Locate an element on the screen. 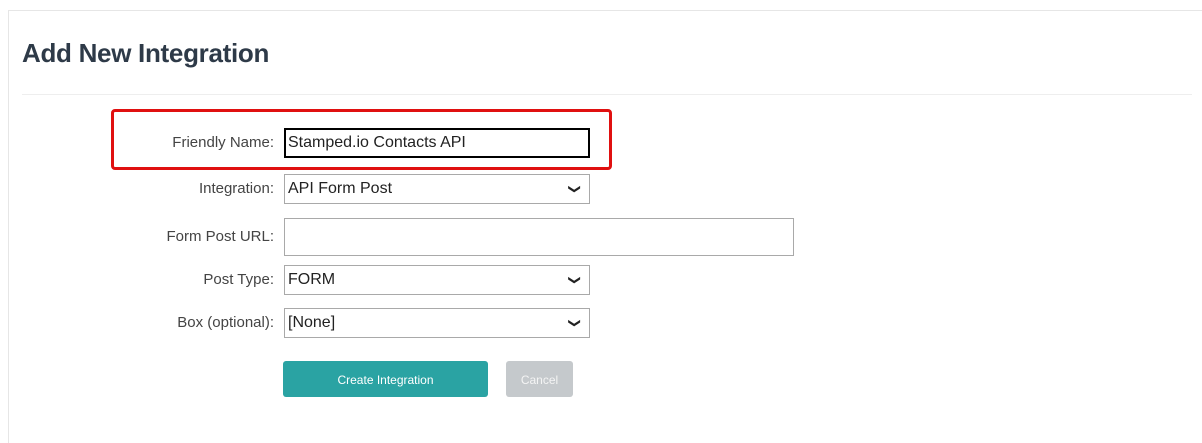 This screenshot has height=443, width=1202. post-type-row: Post Type: FORM ❯ is located at coordinates (450, 280).